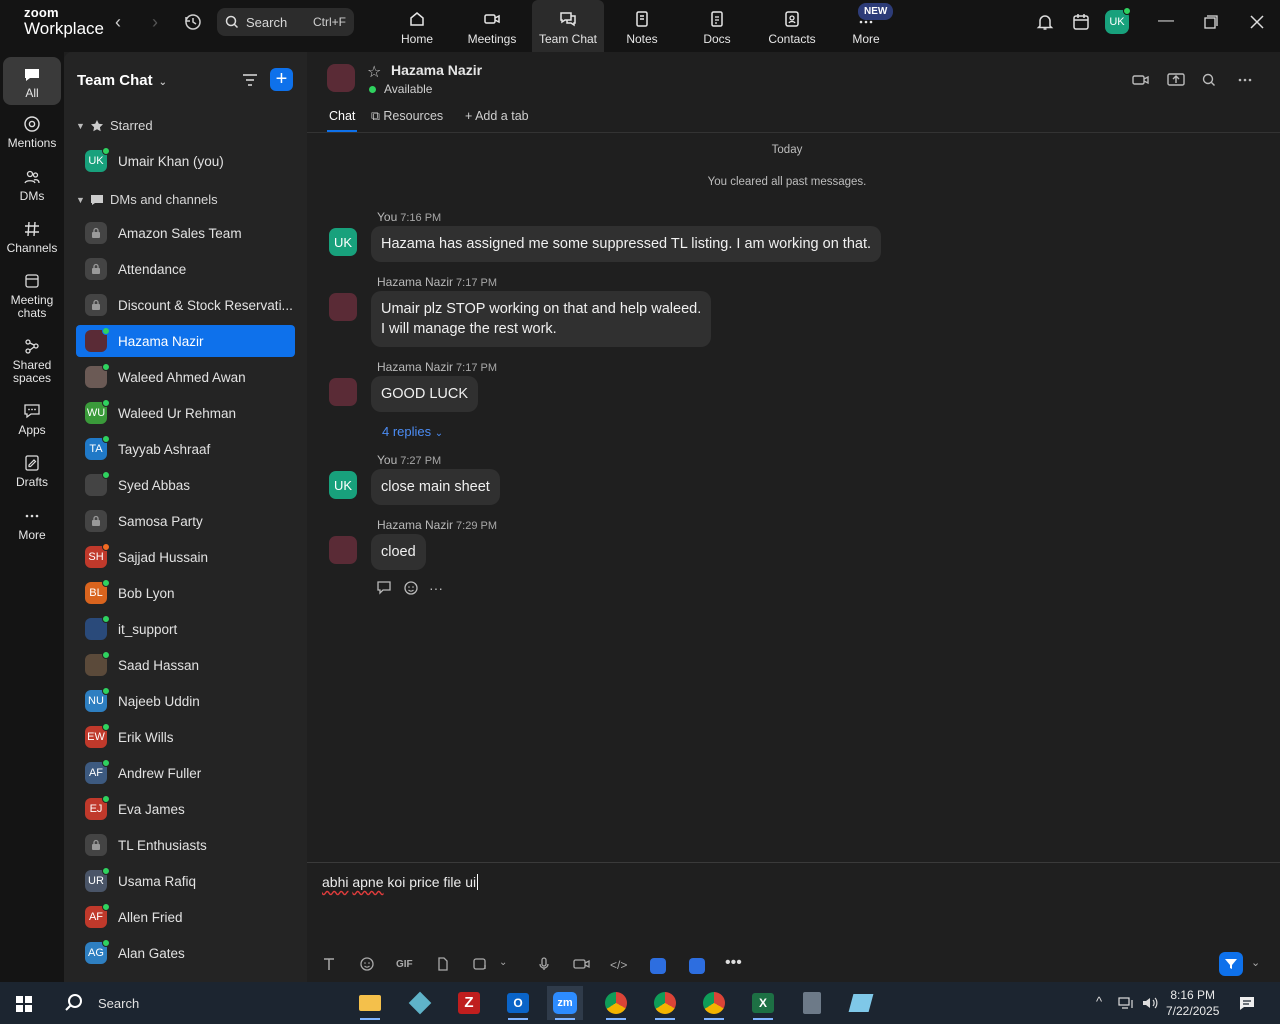  I want to click on dms-section-header: ▼ DMs and channels, so click(147, 199).